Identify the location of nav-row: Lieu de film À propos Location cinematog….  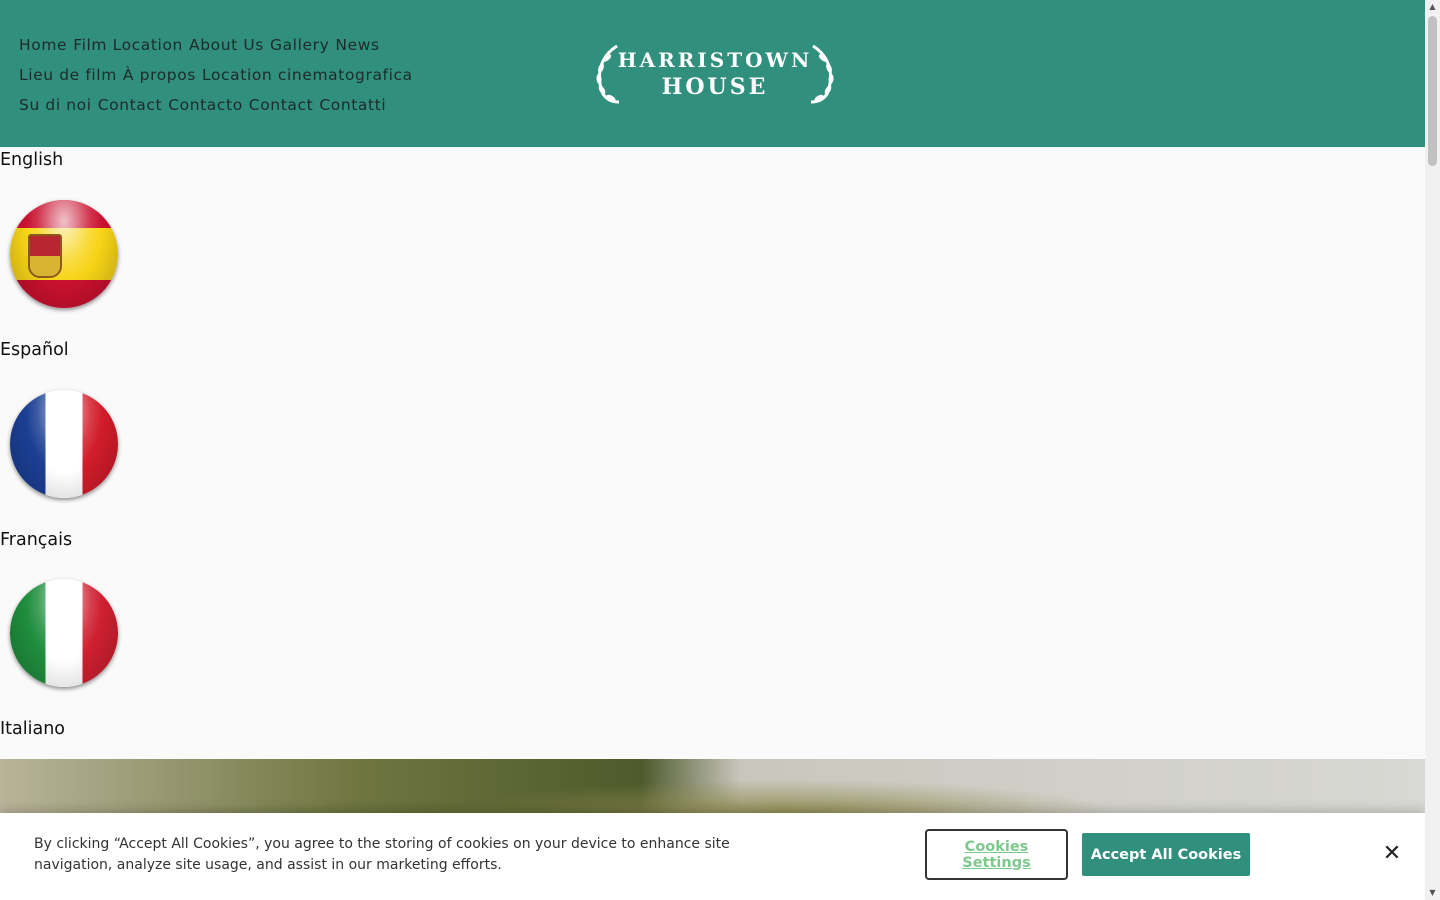
(229, 75).